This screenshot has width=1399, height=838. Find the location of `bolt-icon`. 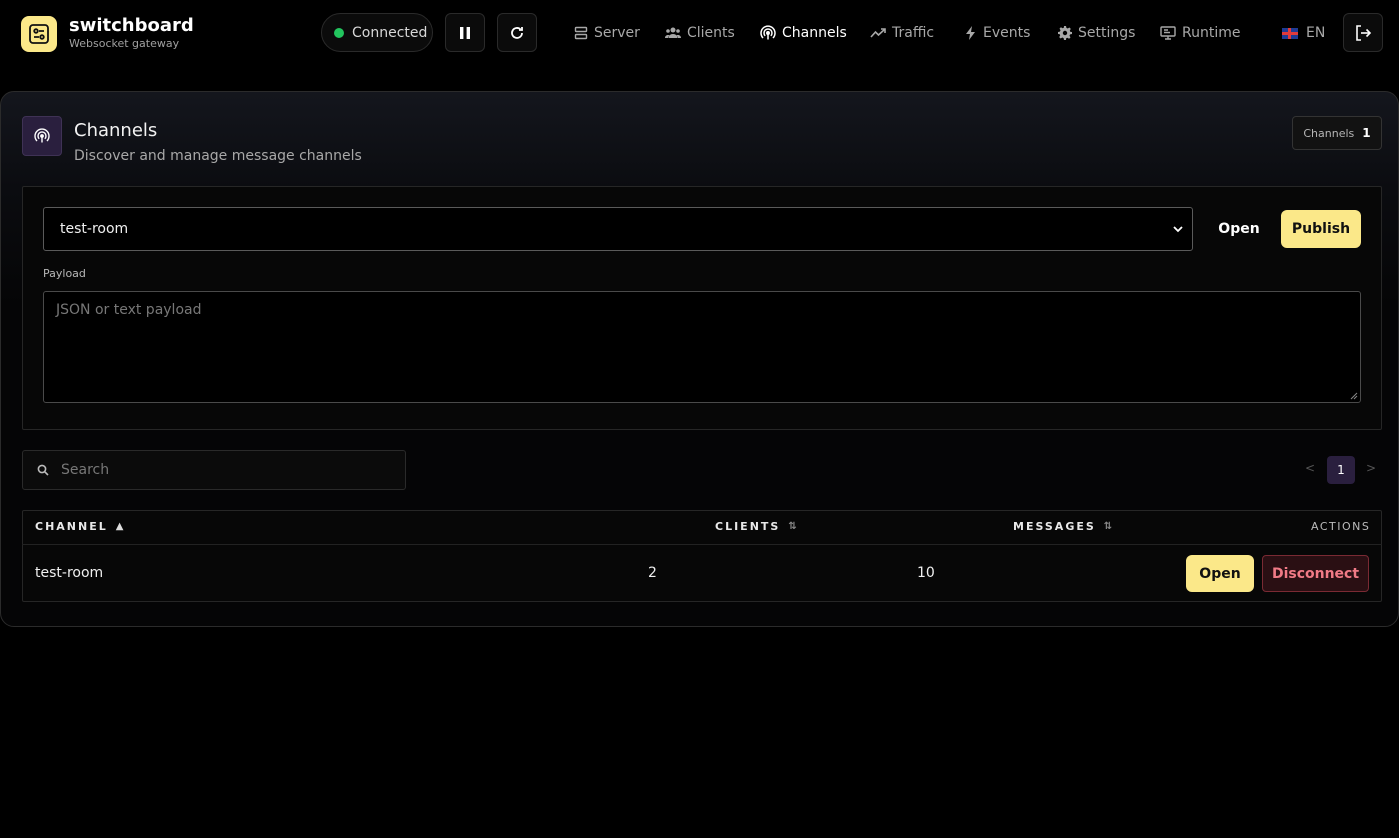

bolt-icon is located at coordinates (970, 33).